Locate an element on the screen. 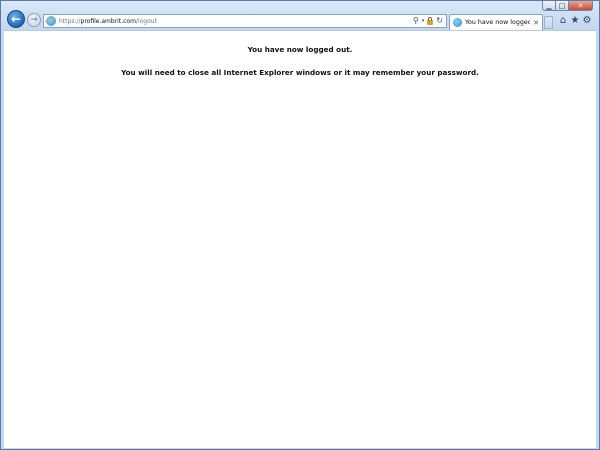  ie-site-icon is located at coordinates (51, 21).